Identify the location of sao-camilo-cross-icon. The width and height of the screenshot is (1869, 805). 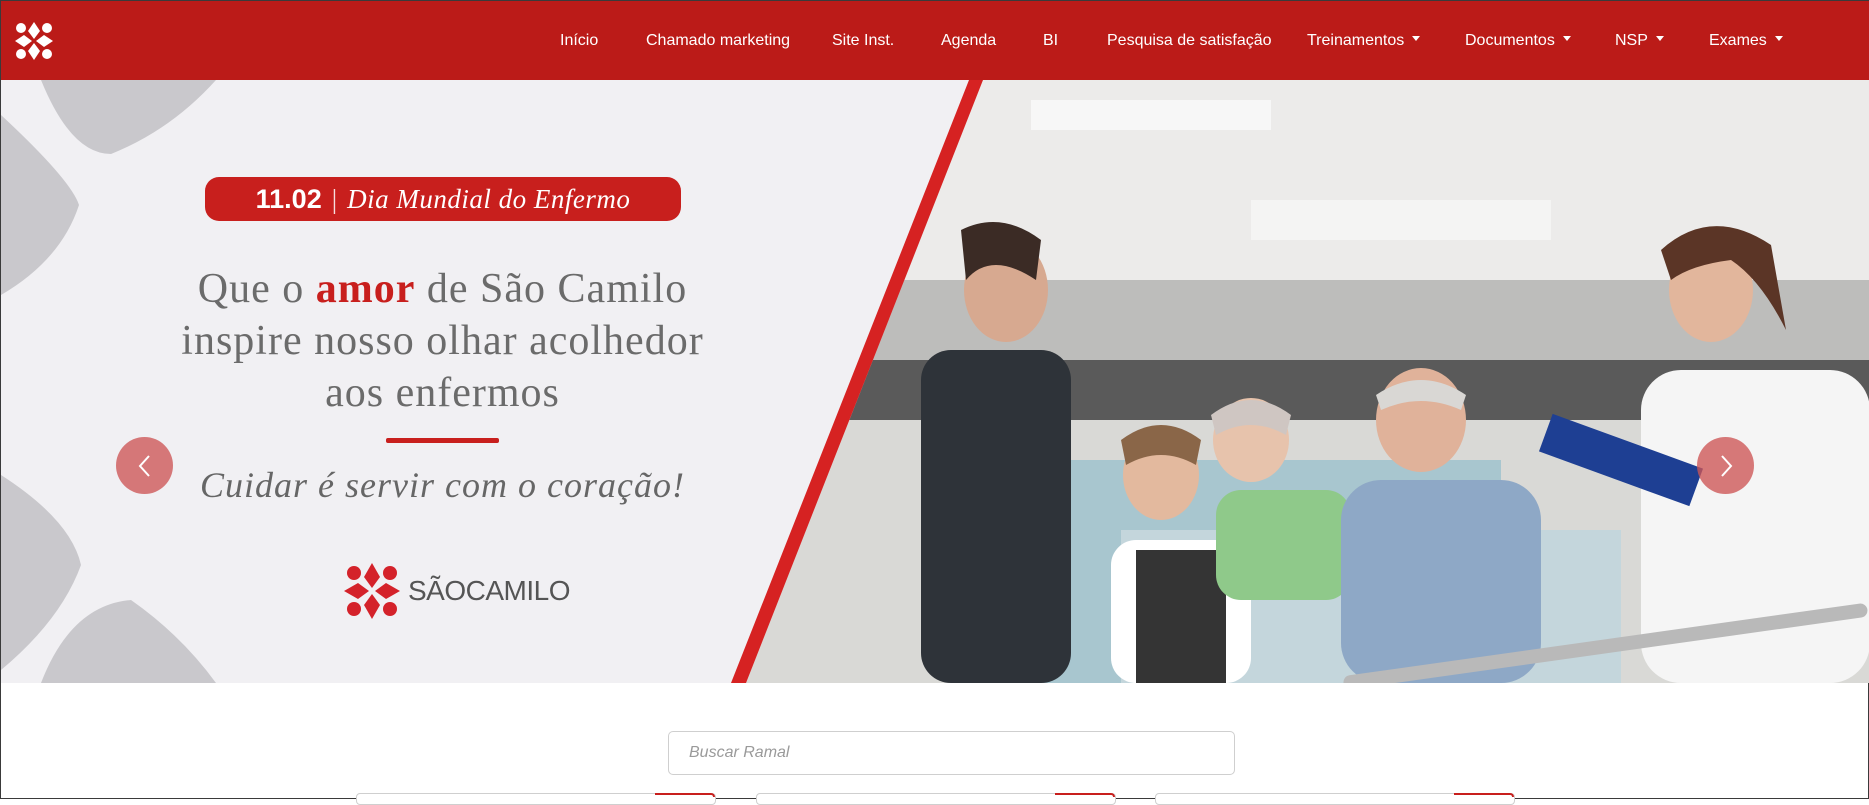
(372, 591).